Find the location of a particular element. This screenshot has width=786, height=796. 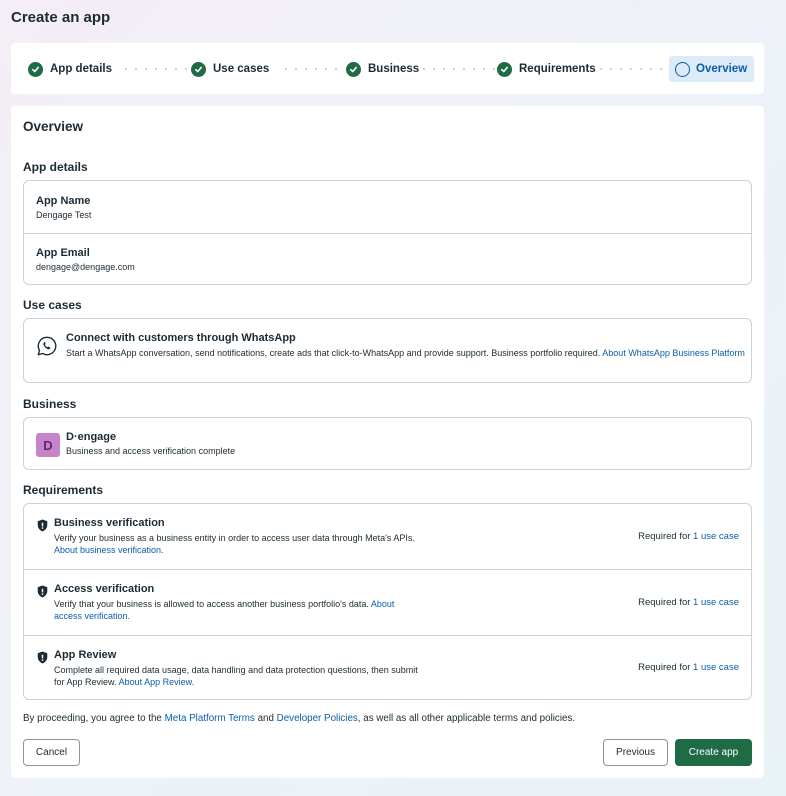

whatsapp-icon is located at coordinates (47, 346).